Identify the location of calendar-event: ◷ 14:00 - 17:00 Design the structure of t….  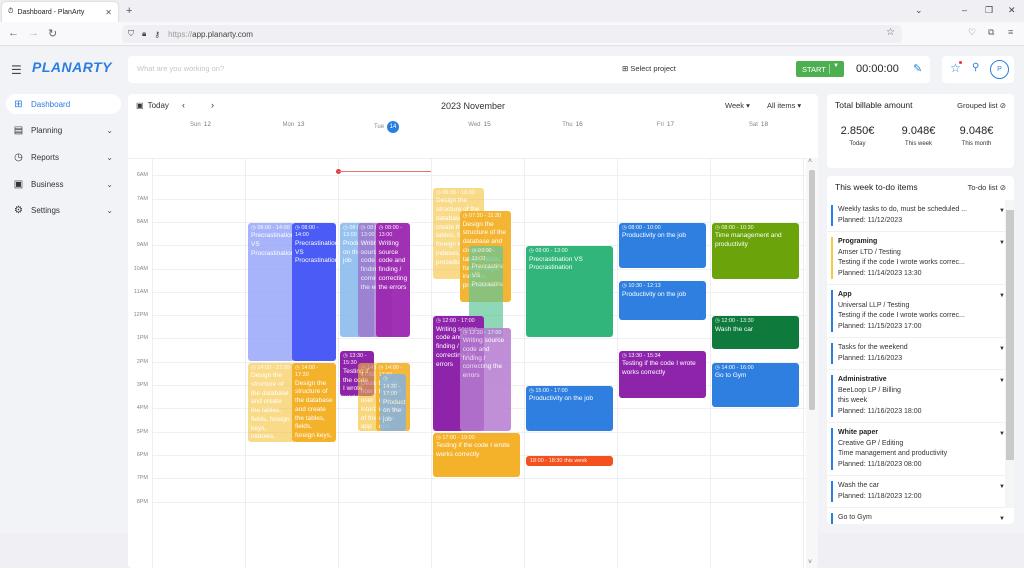
(271, 402).